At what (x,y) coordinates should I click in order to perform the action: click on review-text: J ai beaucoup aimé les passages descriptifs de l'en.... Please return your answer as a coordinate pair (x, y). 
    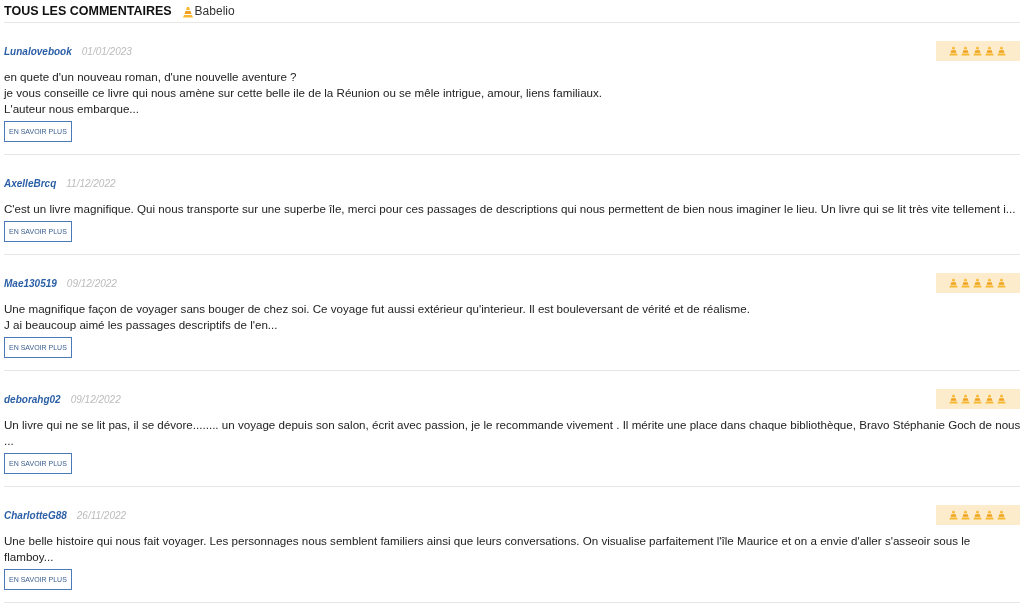
    Looking at the image, I should click on (141, 325).